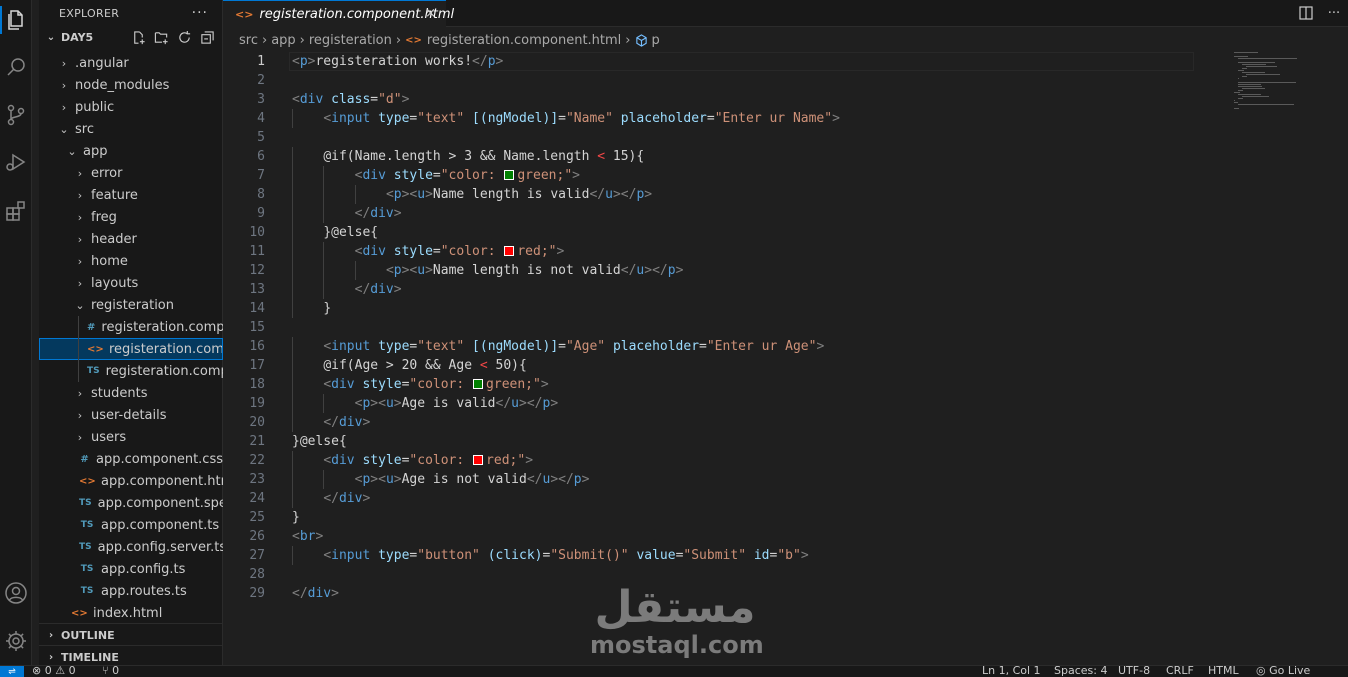 Image resolution: width=1348 pixels, height=677 pixels. I want to click on folder-item: › node_modules, so click(131, 85).